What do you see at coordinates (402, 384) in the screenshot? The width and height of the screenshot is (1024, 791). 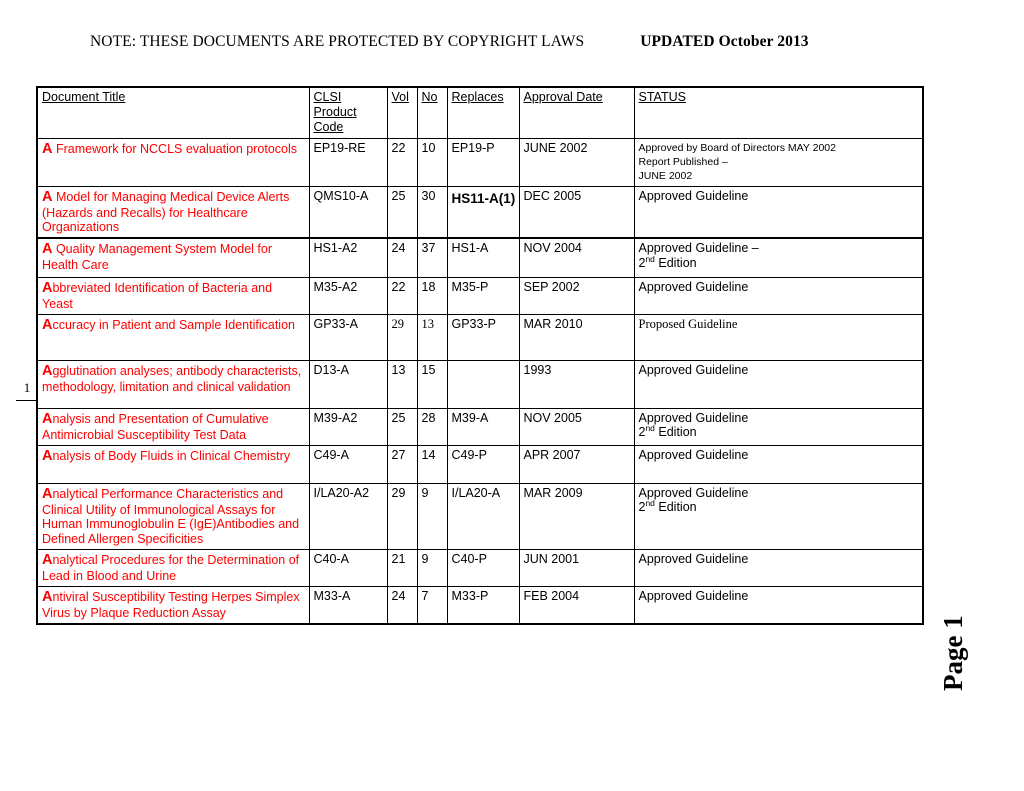 I see `cell-vol: 13` at bounding box center [402, 384].